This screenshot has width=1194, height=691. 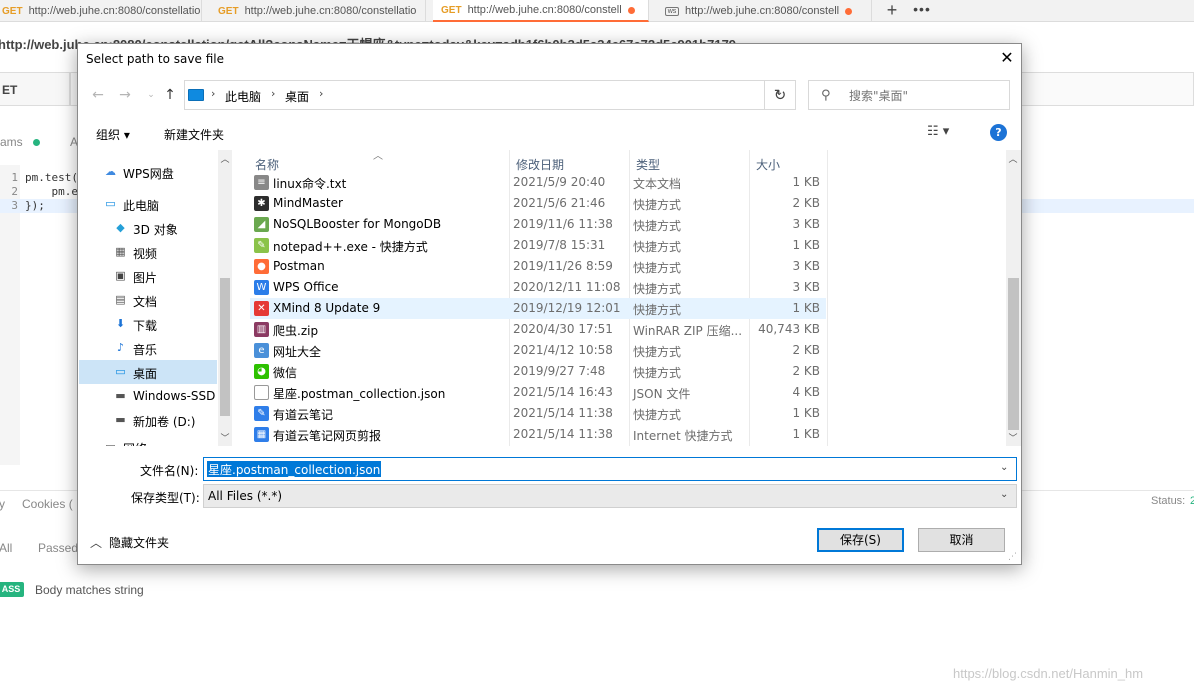 I want to click on column-size: 大小, so click(x=768, y=164).